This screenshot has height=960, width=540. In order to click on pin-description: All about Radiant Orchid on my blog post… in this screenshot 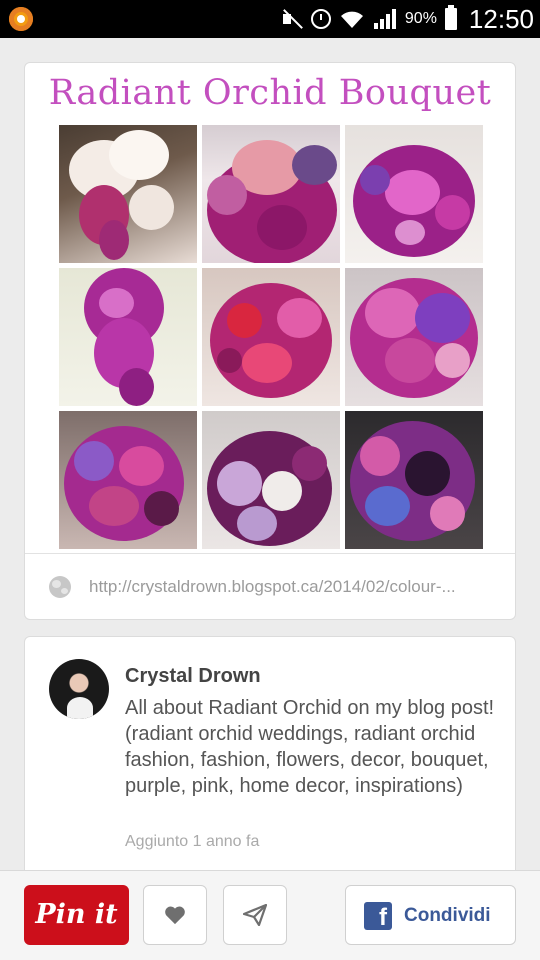, I will do `click(310, 747)`.